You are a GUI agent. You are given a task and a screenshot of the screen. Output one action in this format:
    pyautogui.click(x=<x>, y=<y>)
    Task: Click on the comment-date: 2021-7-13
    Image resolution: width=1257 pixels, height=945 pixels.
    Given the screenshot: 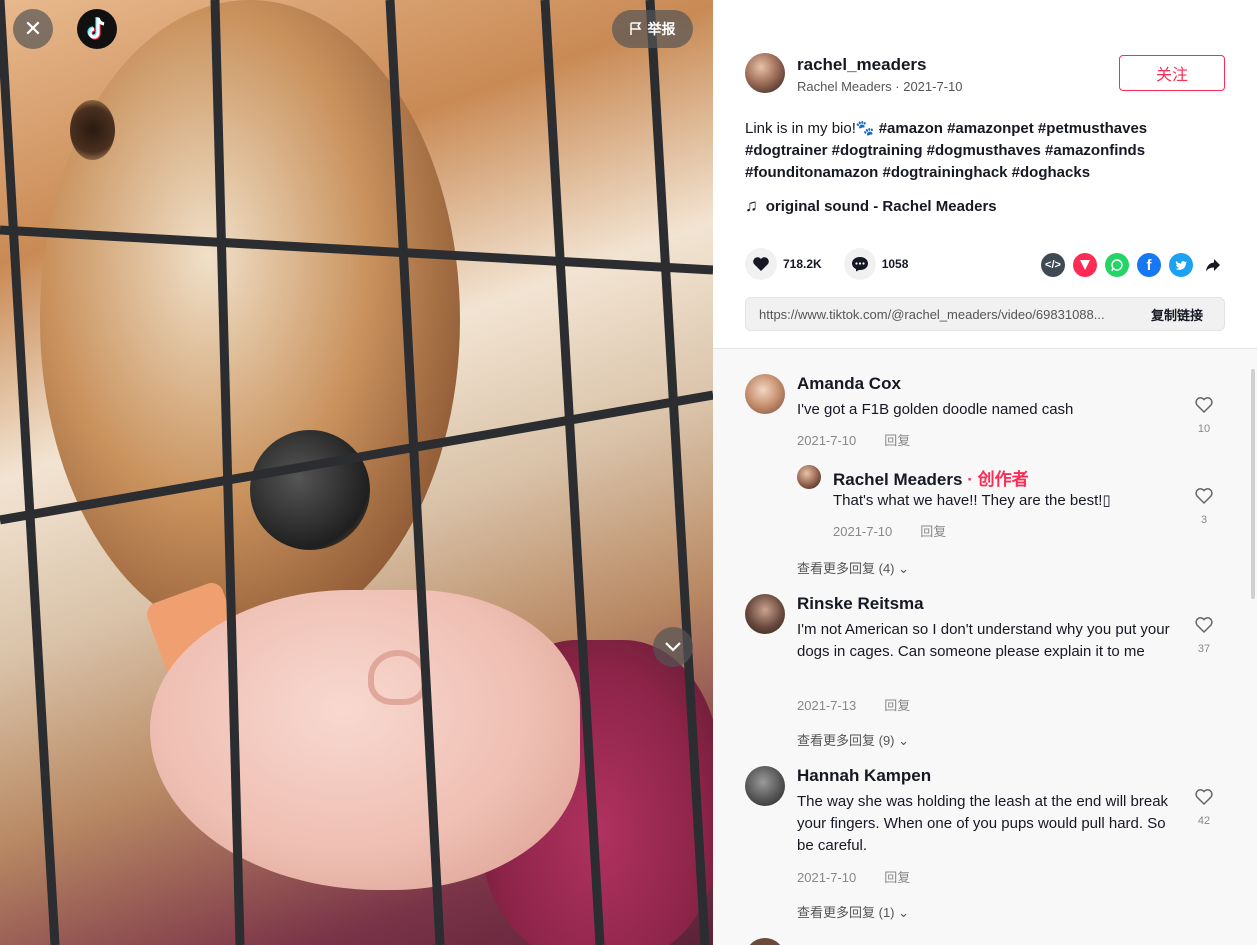 What is the action you would take?
    pyautogui.click(x=827, y=705)
    